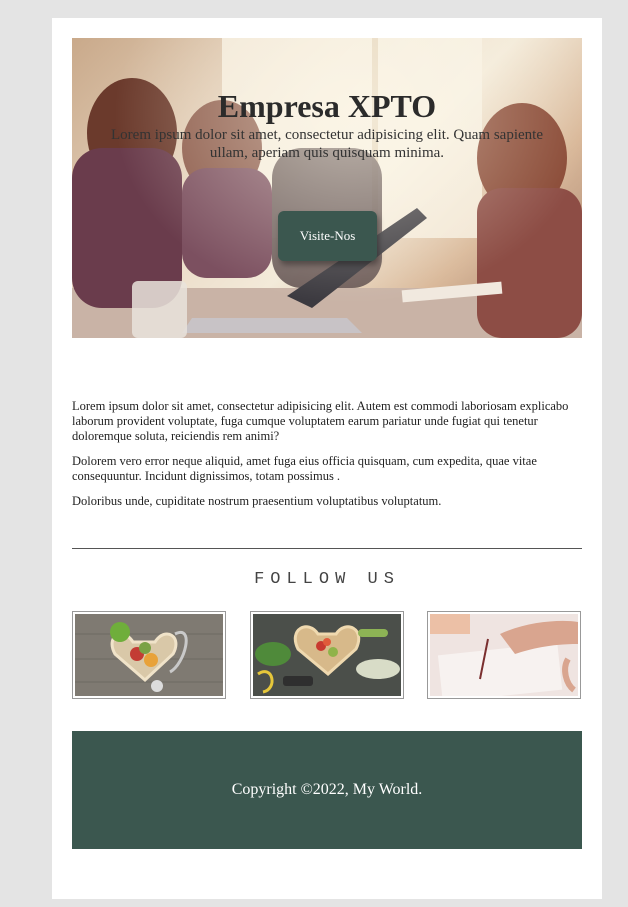 The width and height of the screenshot is (628, 907). Describe the element at coordinates (327, 236) in the screenshot. I see `visit-us-button: Visite-Nos` at that location.